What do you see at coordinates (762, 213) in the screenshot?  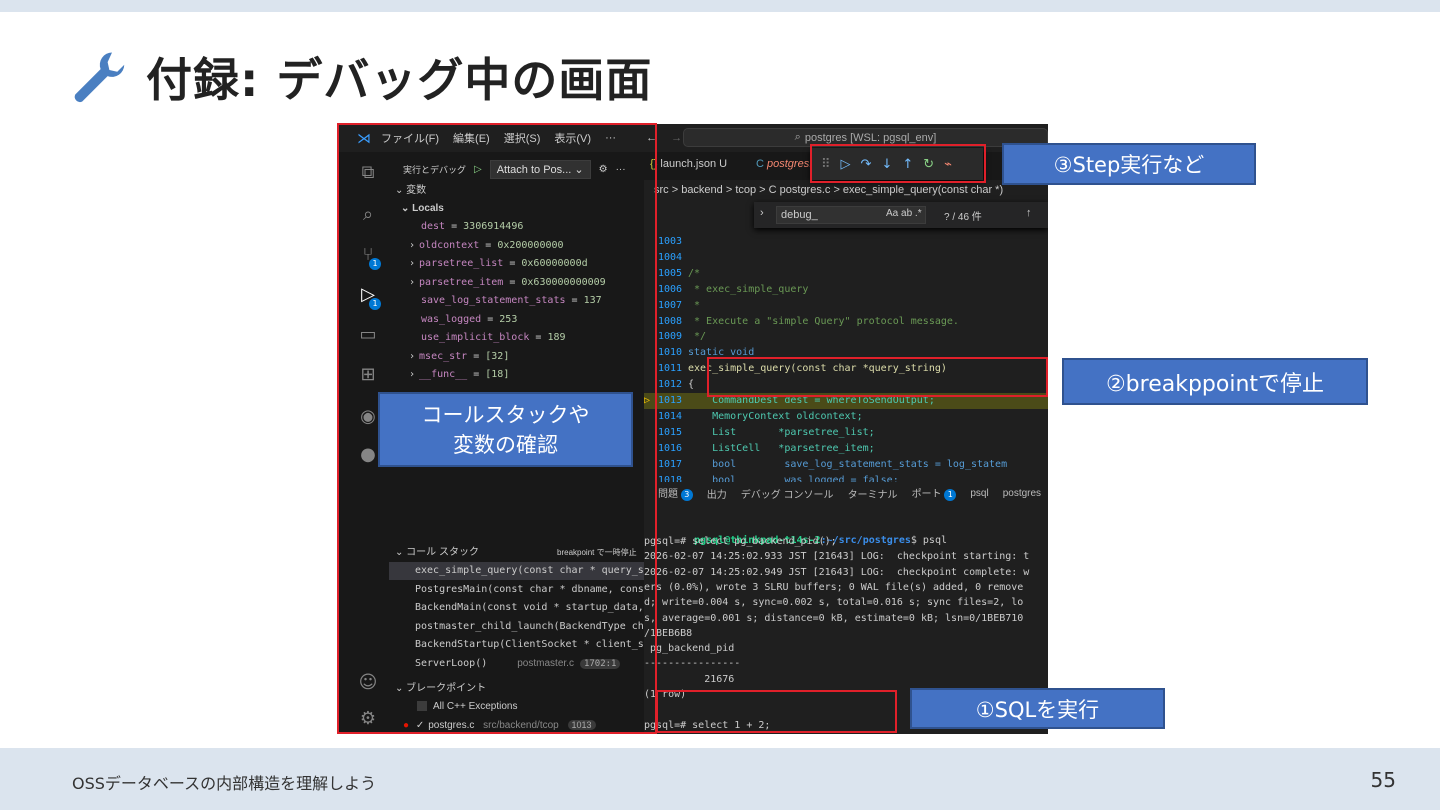 I see `chevron-right-icon: ›` at bounding box center [762, 213].